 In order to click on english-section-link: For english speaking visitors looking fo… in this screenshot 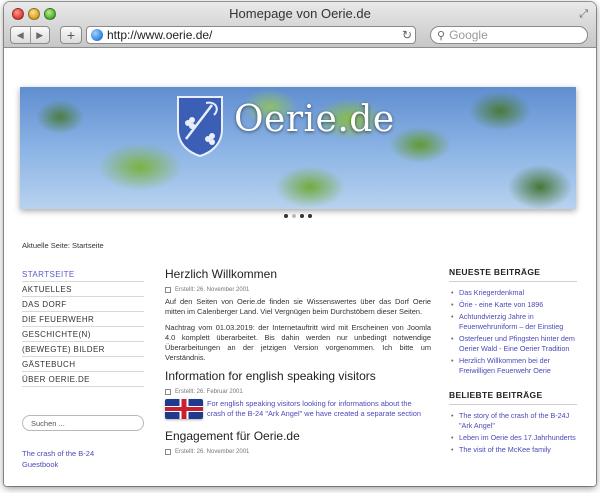, I will do `click(319, 409)`.